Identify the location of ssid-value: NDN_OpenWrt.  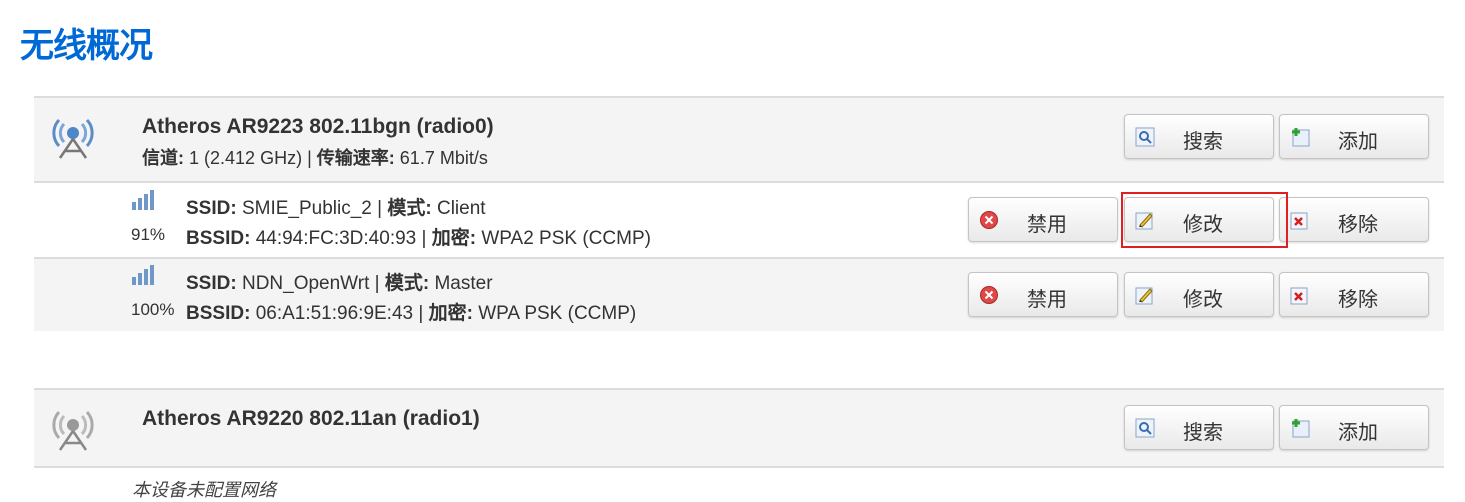
(305, 283).